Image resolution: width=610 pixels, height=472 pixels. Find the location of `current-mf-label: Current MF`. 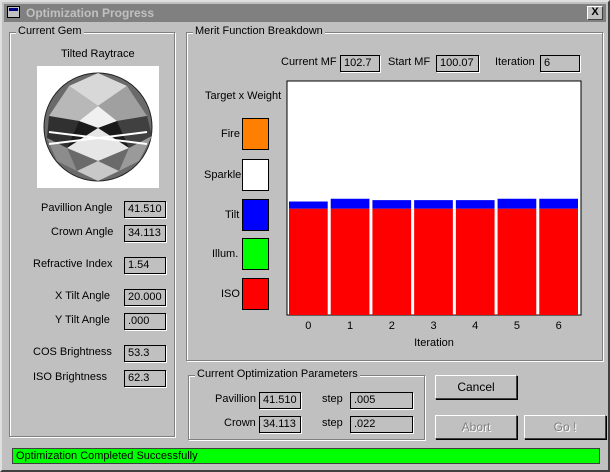

current-mf-label: Current MF is located at coordinates (309, 62).